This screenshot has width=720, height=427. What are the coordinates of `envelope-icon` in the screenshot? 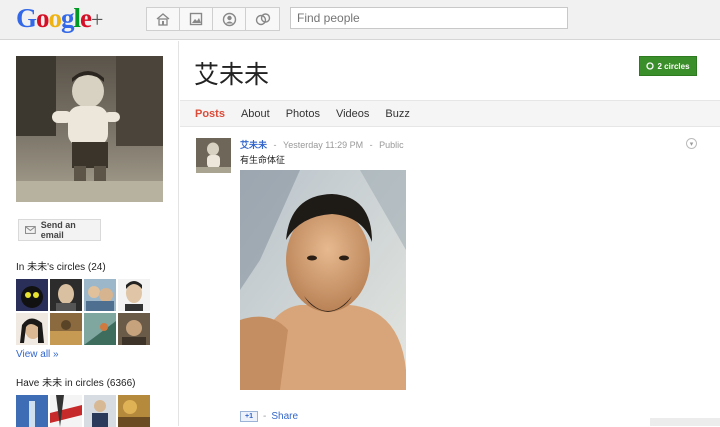 It's located at (30, 230).